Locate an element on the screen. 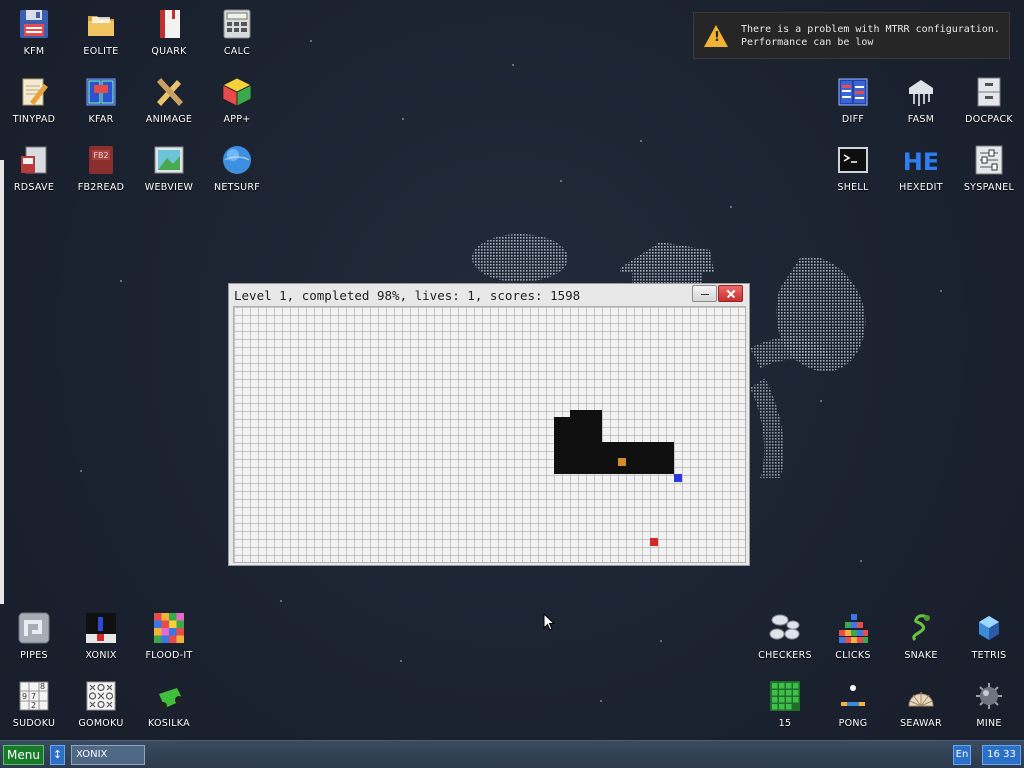 This screenshot has width=1024, height=768. minimize-button is located at coordinates (704, 293).